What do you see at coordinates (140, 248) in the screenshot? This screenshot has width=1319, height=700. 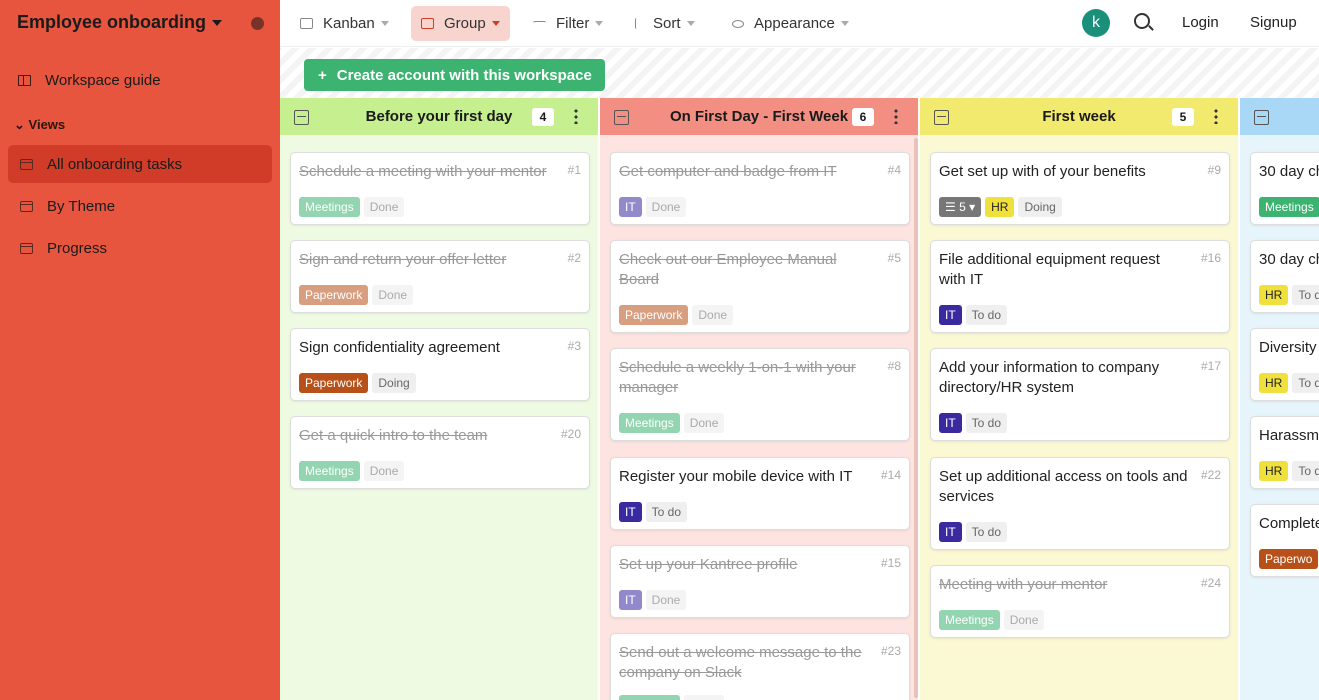 I see `sidebar-item-progress: Progress` at bounding box center [140, 248].